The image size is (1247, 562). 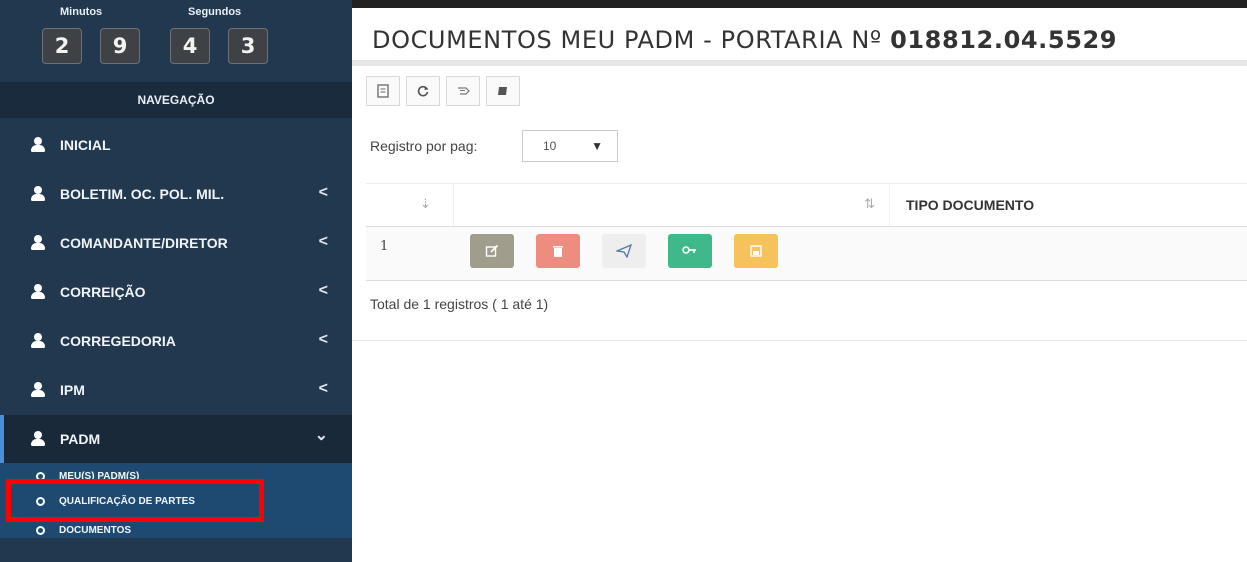 What do you see at coordinates (806, 254) in the screenshot?
I see `table-row: 1` at bounding box center [806, 254].